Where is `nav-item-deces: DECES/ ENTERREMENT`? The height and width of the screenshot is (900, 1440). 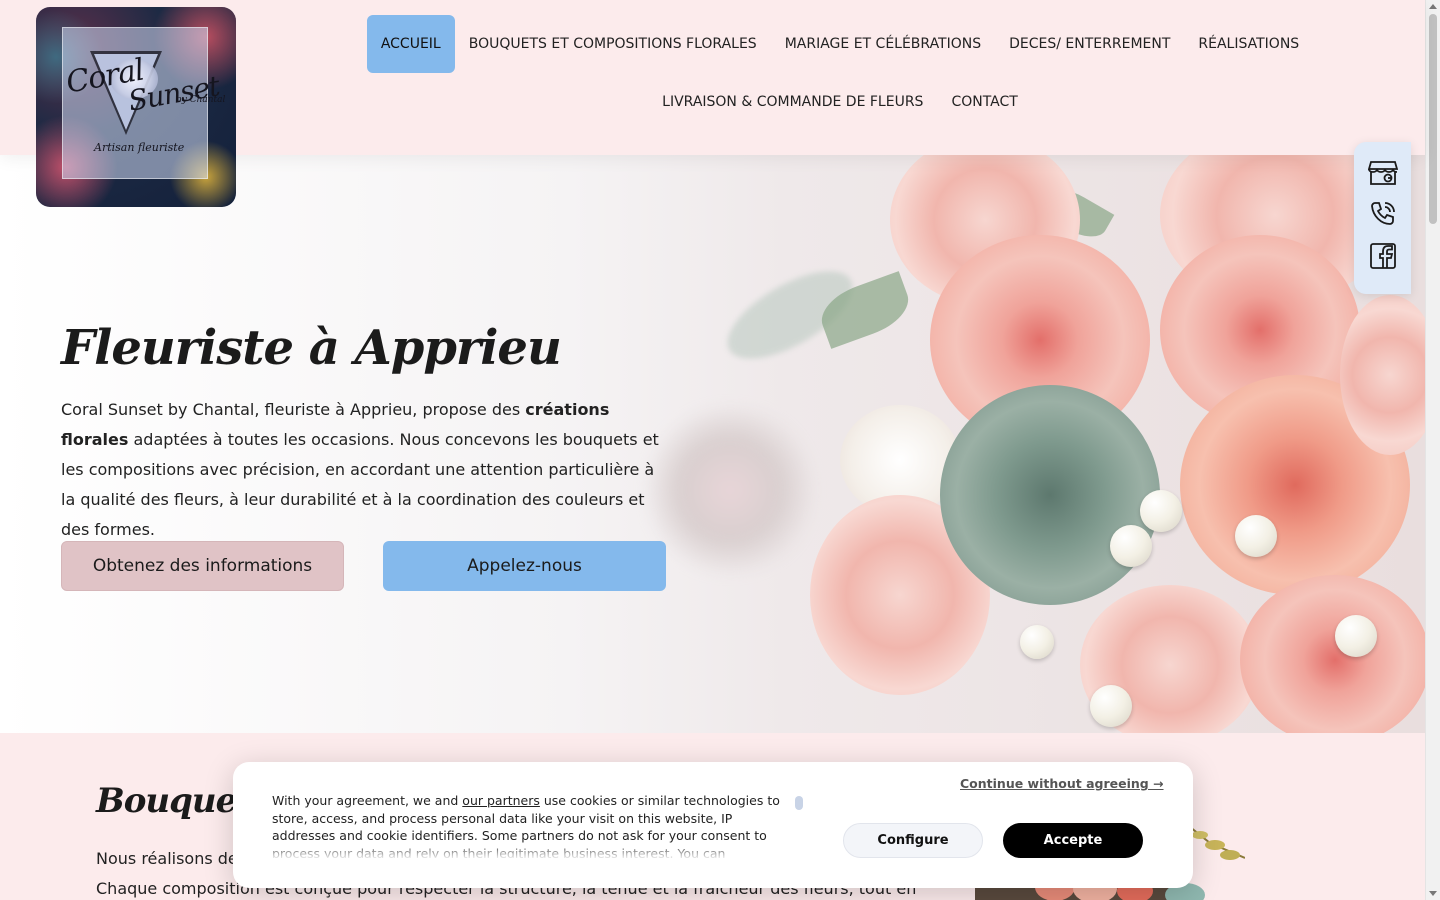
nav-item-deces: DECES/ ENTERREMENT is located at coordinates (1089, 44).